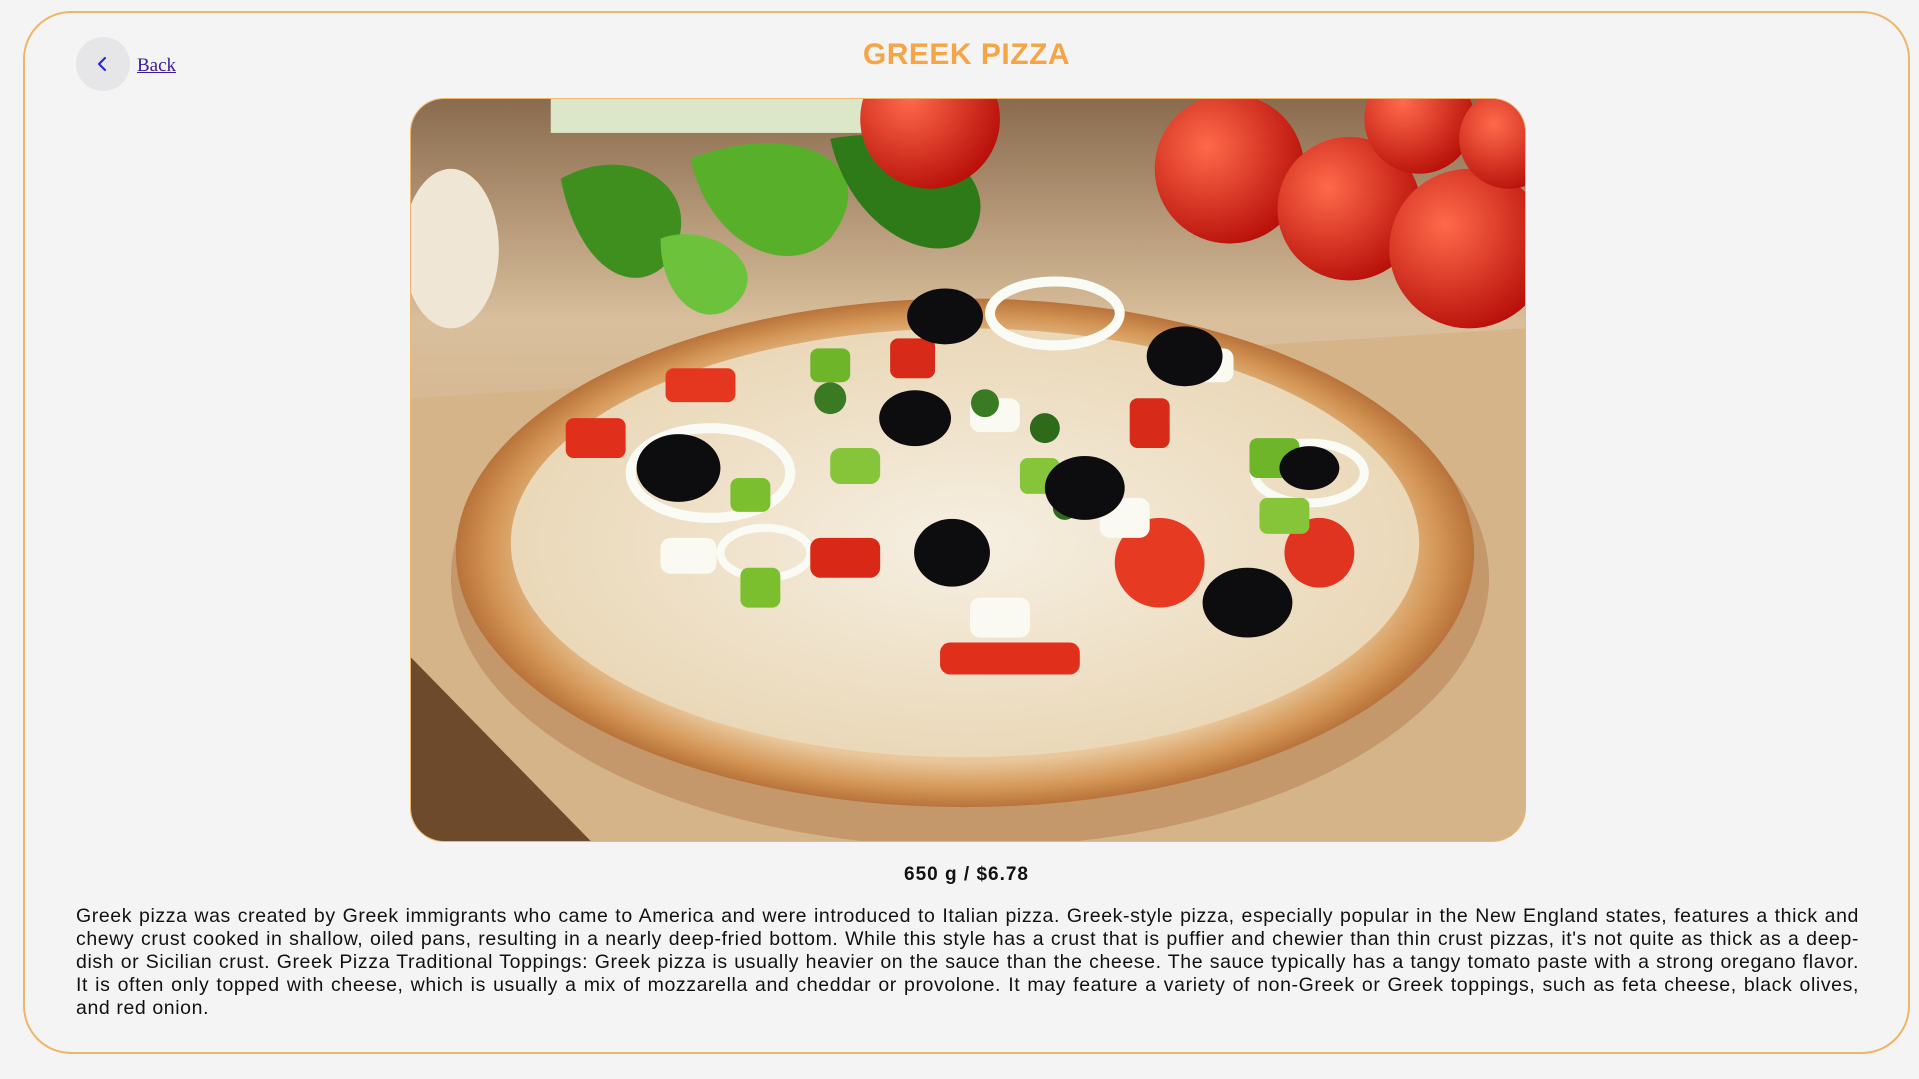 This screenshot has height=1079, width=1919. I want to click on page-title: GREEK PIZZA, so click(966, 54).